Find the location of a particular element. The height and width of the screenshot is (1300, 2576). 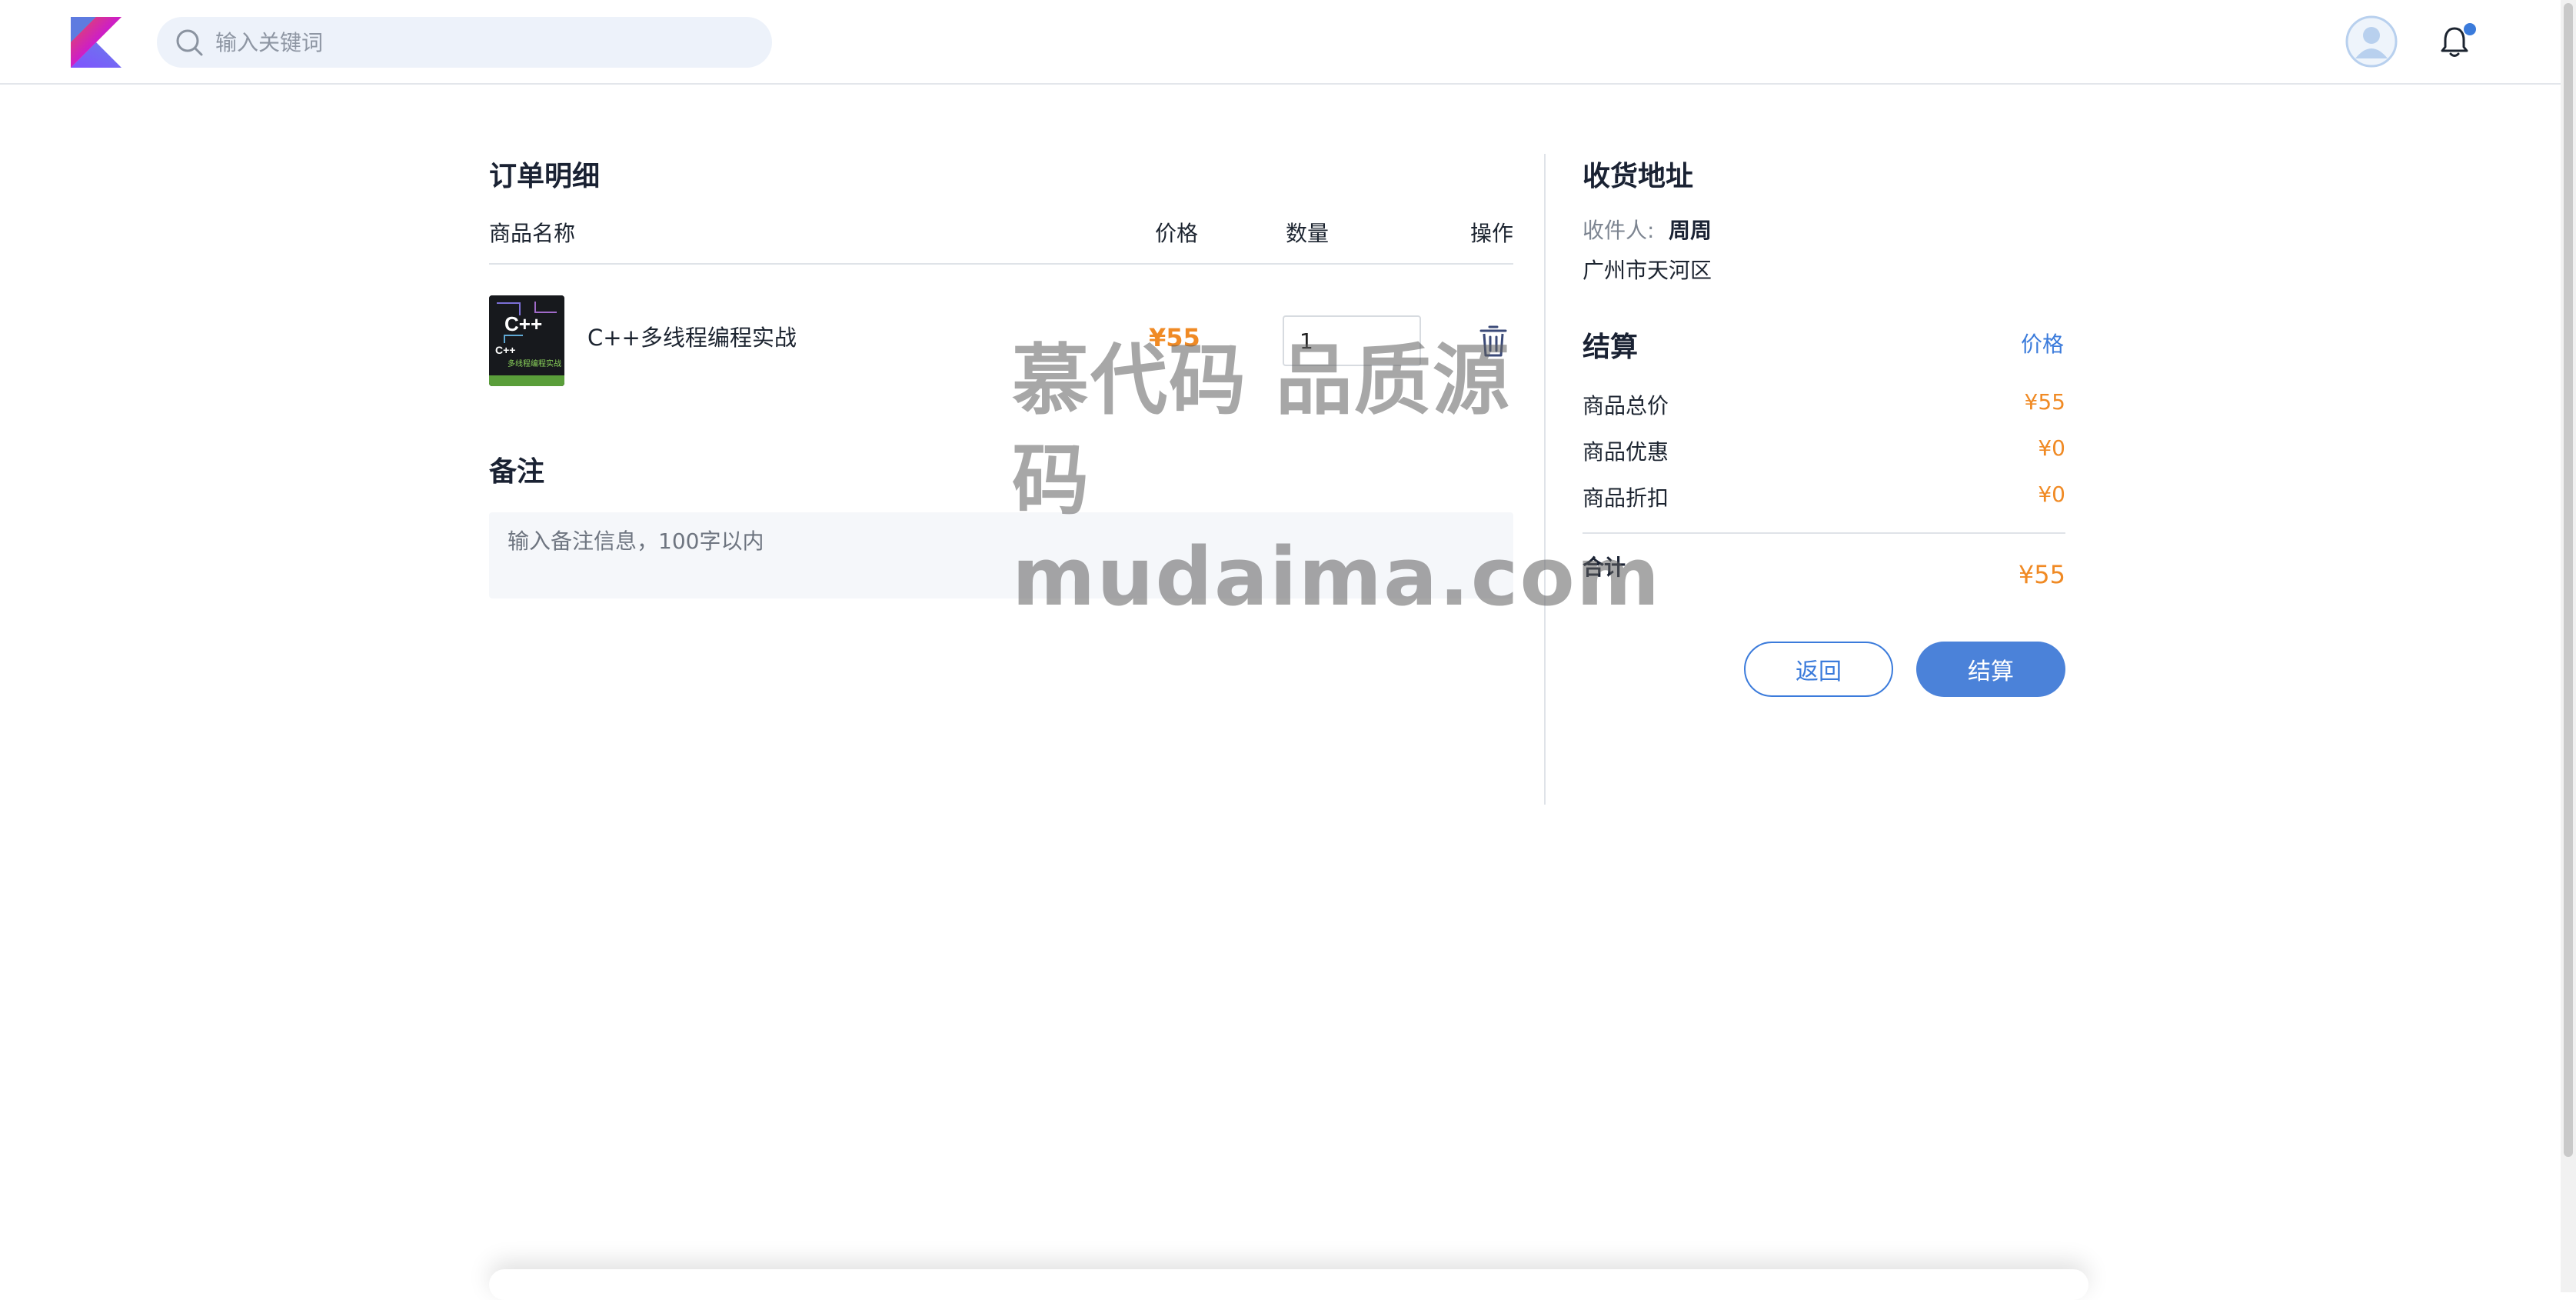

checkout-button: 结算 is located at coordinates (1990, 669).